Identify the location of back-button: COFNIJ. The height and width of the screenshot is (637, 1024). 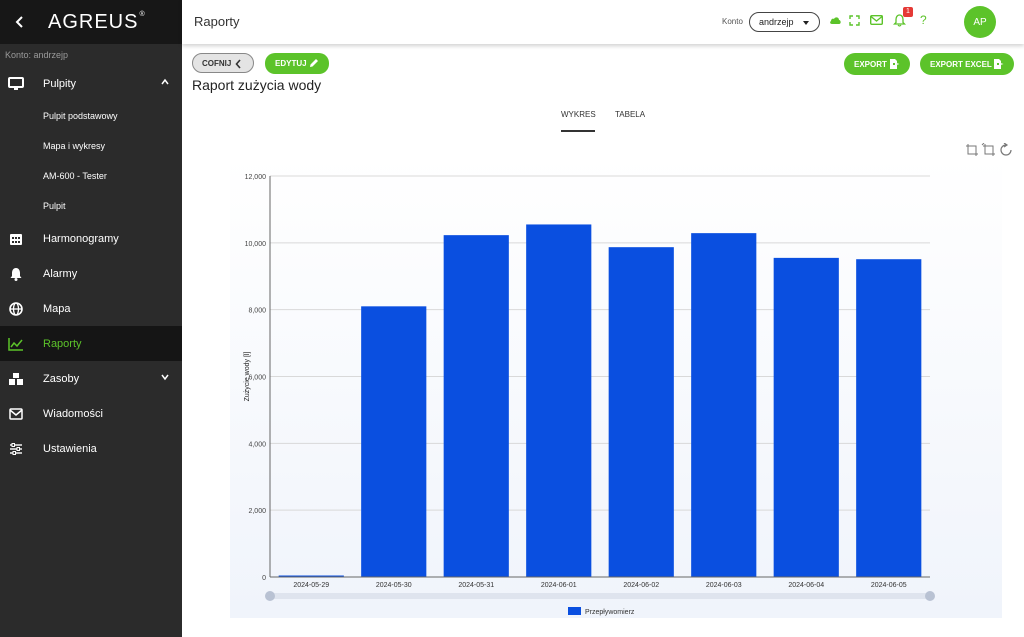
(223, 63).